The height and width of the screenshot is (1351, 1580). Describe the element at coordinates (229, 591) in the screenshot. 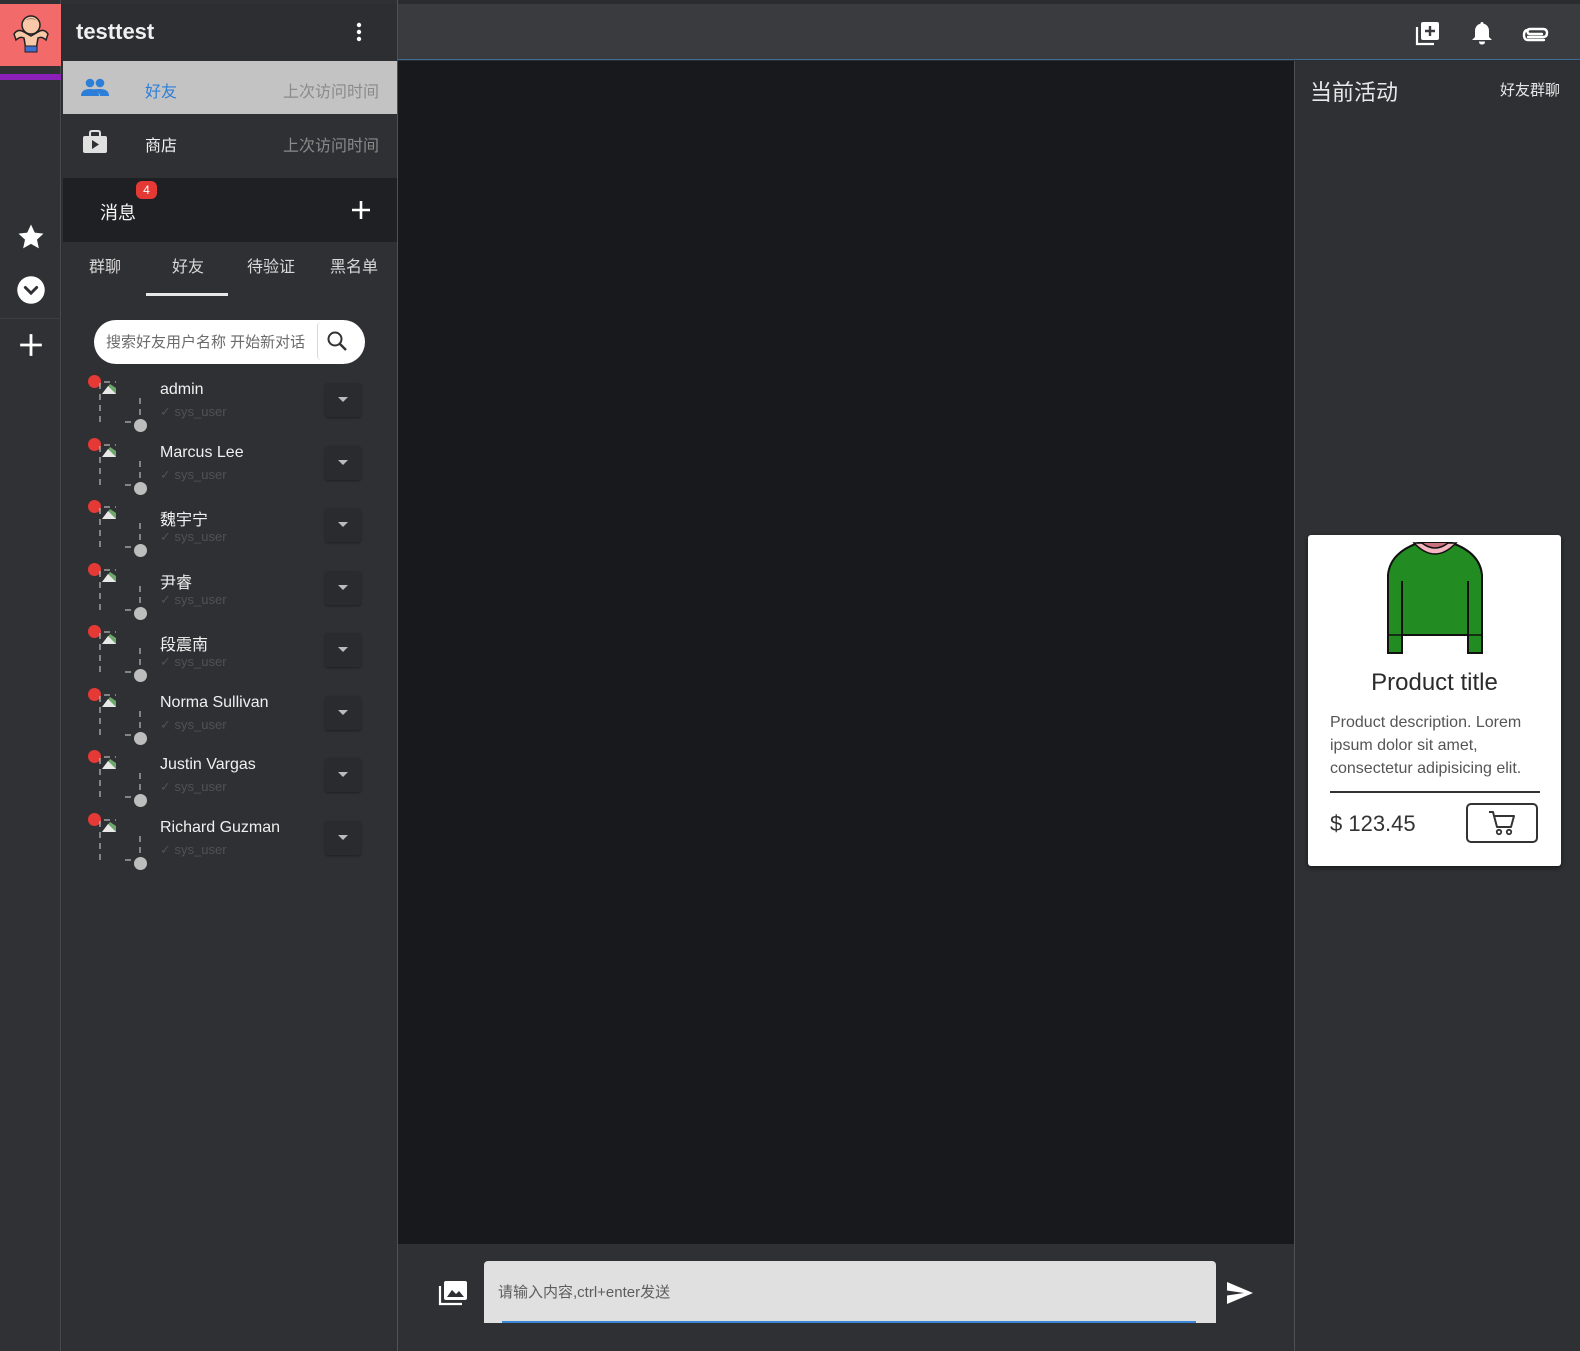

I see `friend-item: 尹睿 ✓ sys_user` at that location.